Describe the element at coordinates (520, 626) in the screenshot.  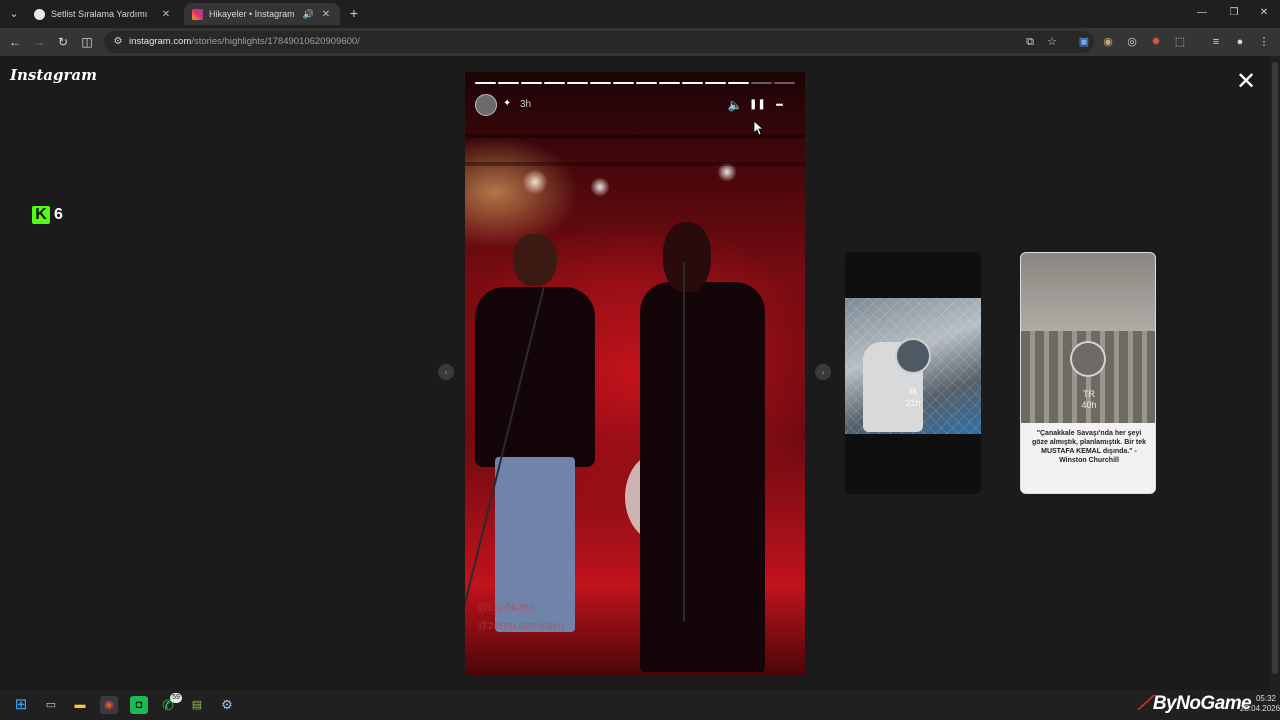
I see `watermark-handle: @zehra.demirdvn` at that location.